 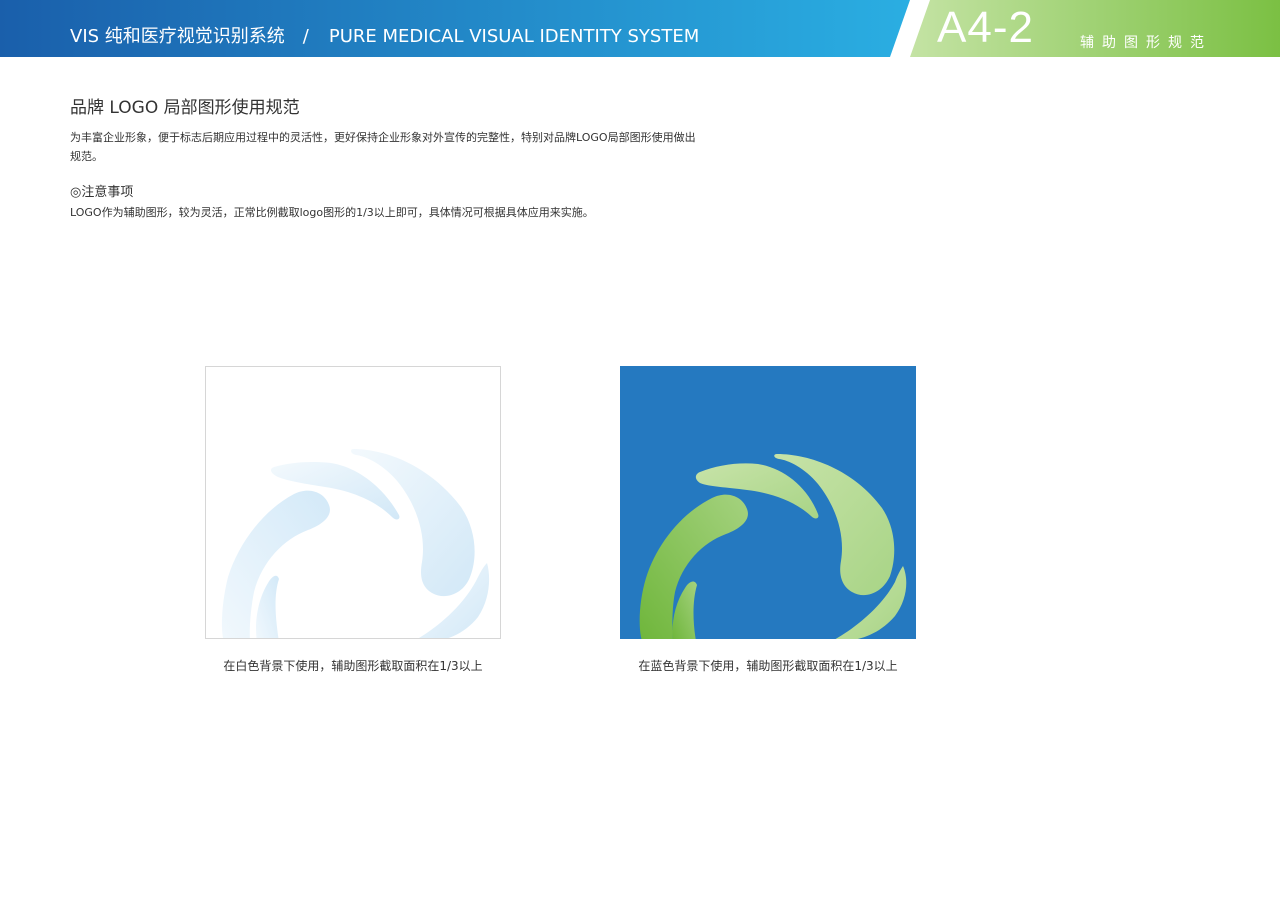 What do you see at coordinates (514, 36) in the screenshot?
I see `header-system-en: PURE MEDICAL VISUAL IDENTITY SYSTEM` at bounding box center [514, 36].